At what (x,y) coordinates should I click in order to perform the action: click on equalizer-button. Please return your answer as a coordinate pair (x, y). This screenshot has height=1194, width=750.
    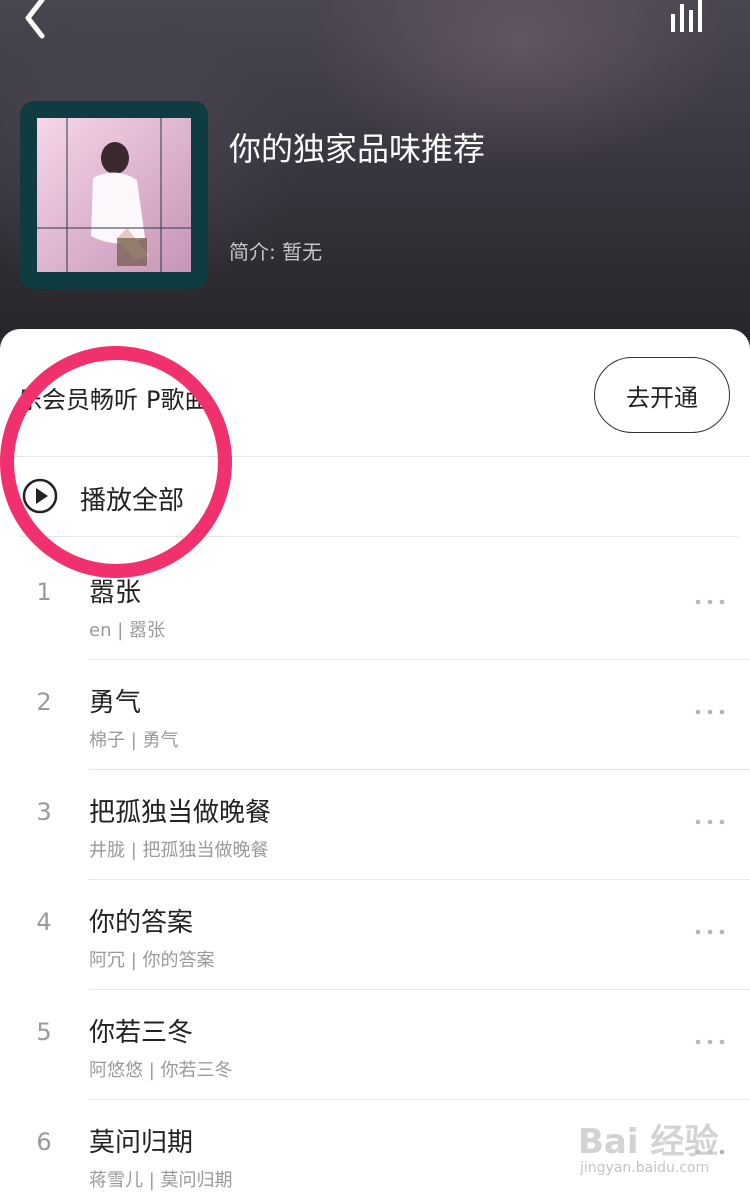
    Looking at the image, I should click on (688, 18).